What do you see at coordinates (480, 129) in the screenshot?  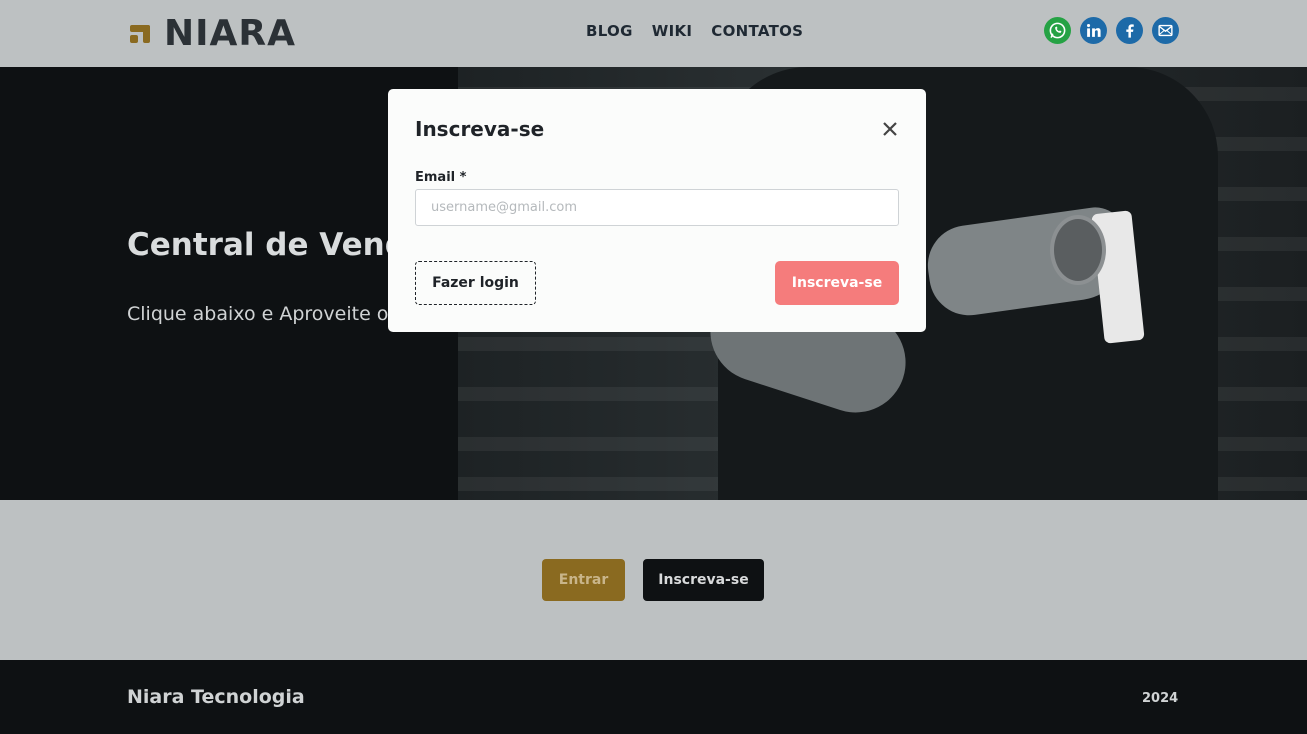 I see `modal-title: Inscreva-se` at bounding box center [480, 129].